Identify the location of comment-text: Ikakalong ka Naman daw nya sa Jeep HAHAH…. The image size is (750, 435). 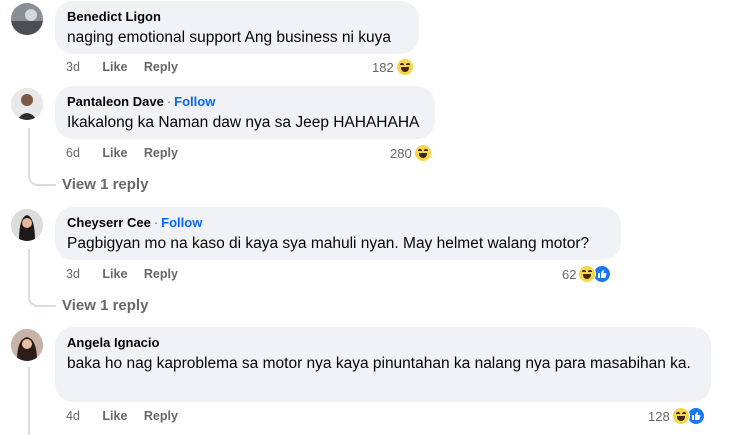
(243, 122).